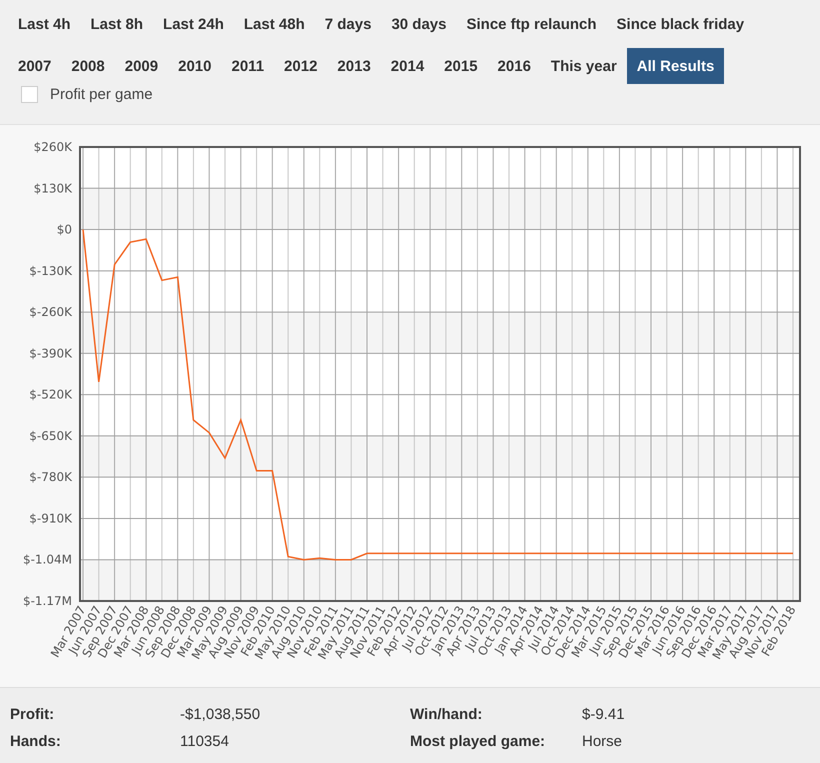  Describe the element at coordinates (50, 271) in the screenshot. I see `y-axis-label: $-130K` at that location.